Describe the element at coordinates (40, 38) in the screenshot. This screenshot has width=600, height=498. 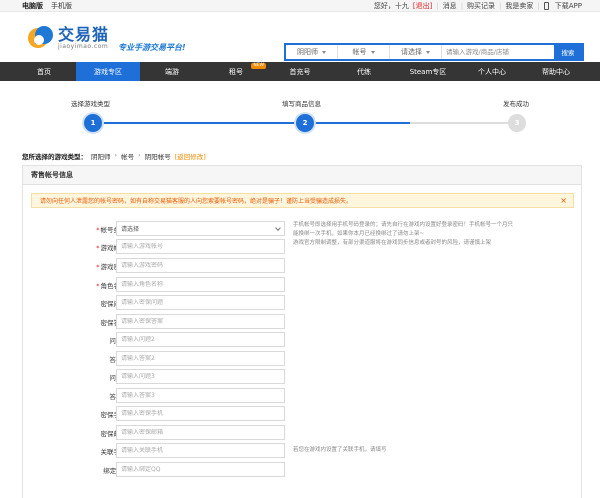
I see `cat-logo-icon` at that location.